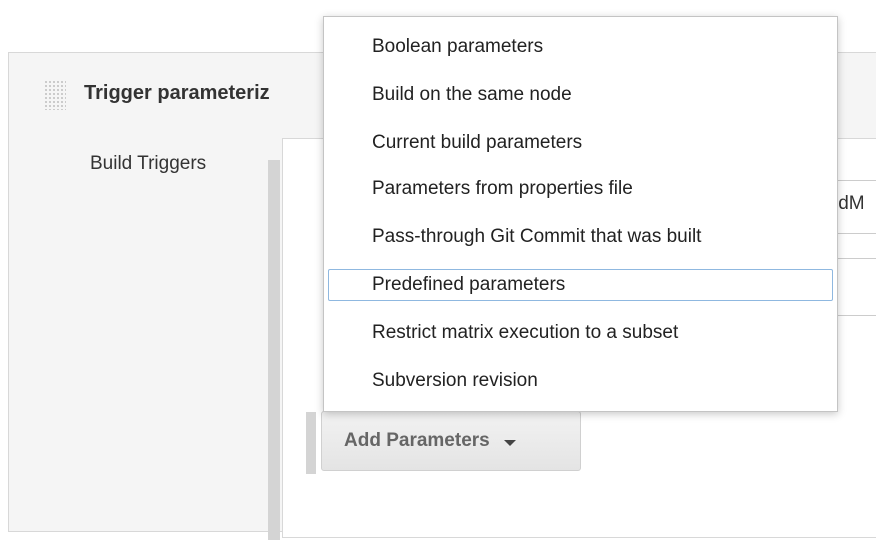 This screenshot has width=876, height=540. I want to click on build-triggers-label: Build Triggers, so click(148, 163).